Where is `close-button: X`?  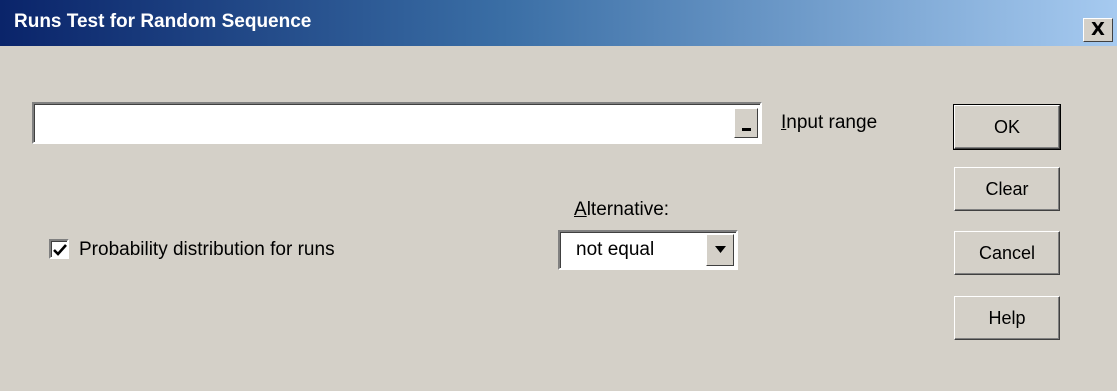
close-button: X is located at coordinates (1098, 30).